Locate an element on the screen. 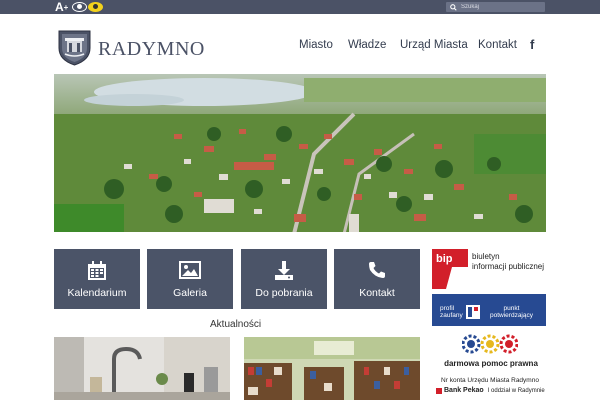 This screenshot has width=600, height=400. profil-right-line1: punkt is located at coordinates (511, 308).